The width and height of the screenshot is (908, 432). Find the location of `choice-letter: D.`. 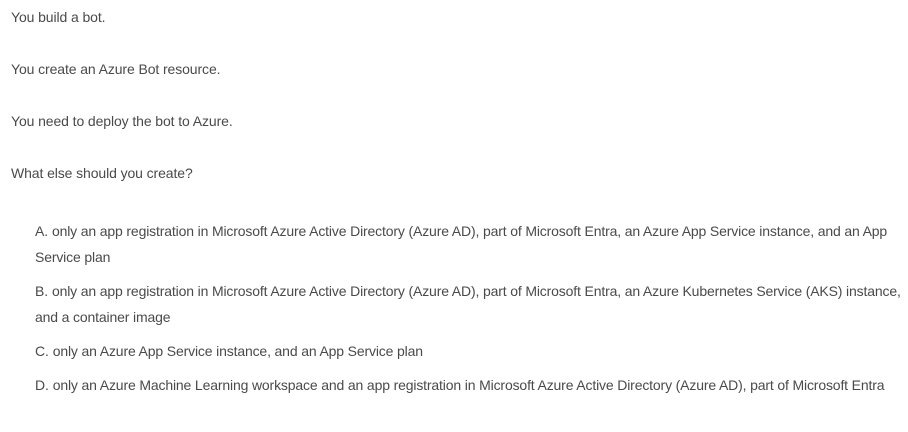

choice-letter: D. is located at coordinates (42, 385).